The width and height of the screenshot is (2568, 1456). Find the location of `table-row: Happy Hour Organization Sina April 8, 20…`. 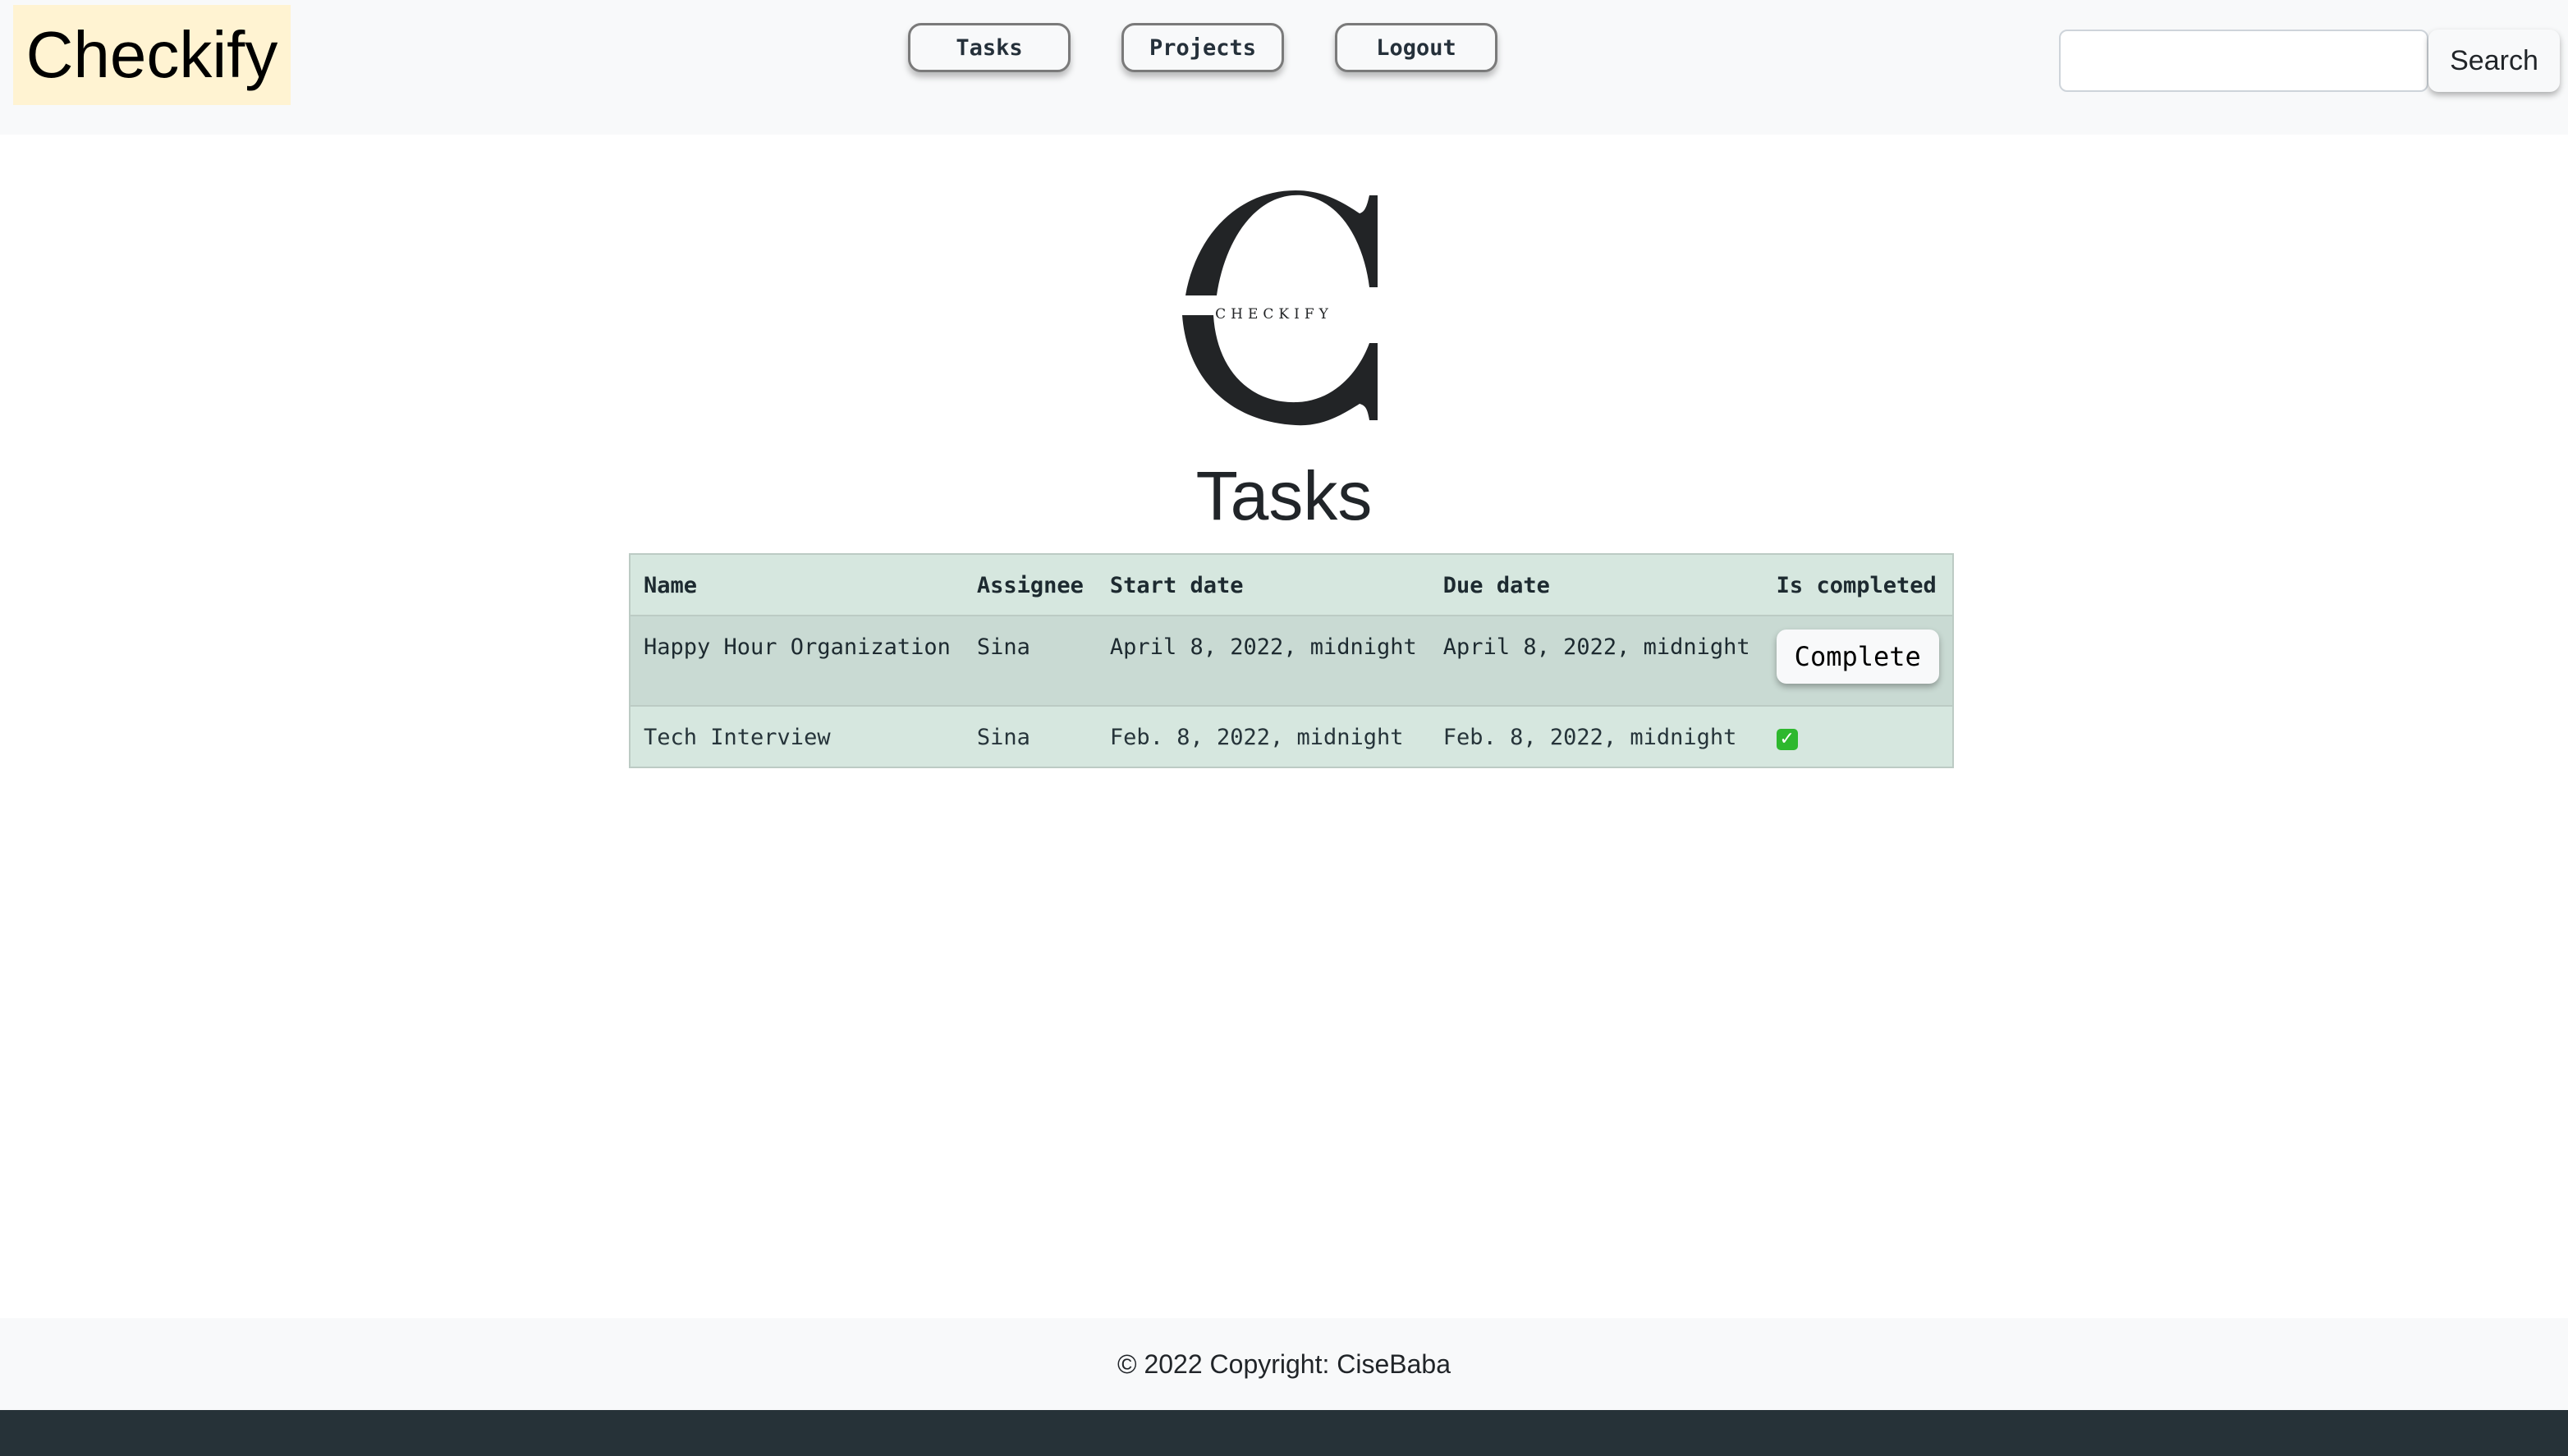

table-row: Happy Hour Organization Sina April 8, 20… is located at coordinates (1291, 661).